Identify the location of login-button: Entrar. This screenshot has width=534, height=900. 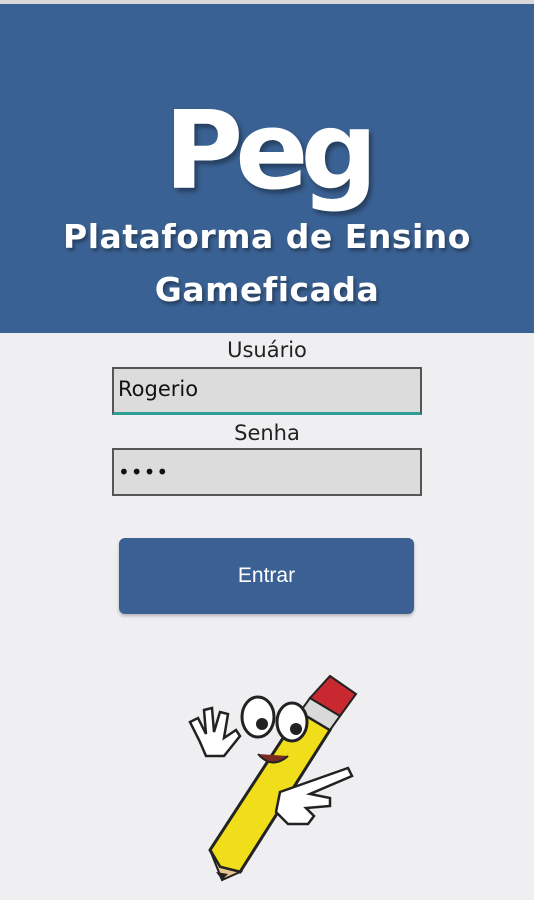
(266, 576).